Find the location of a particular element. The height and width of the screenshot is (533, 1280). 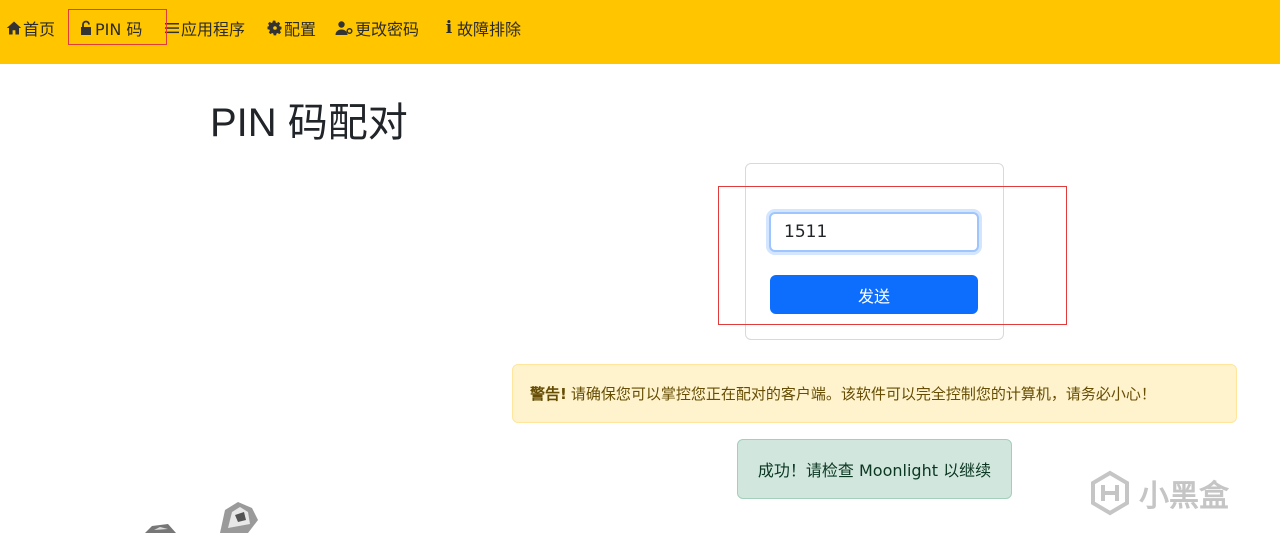

nav-troubleshoot: i 故障排除 is located at coordinates (481, 28).